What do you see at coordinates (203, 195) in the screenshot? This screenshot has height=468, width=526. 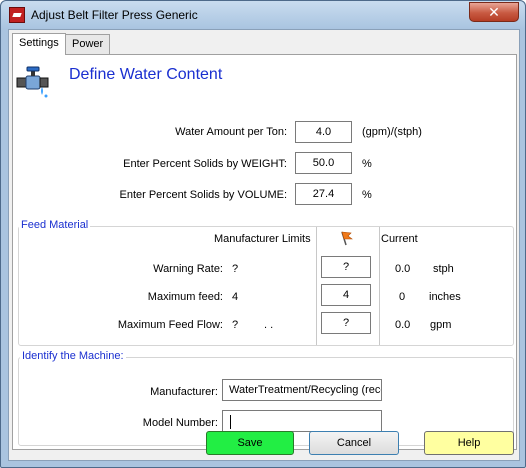 I see `percent-volume-label: Enter Percent Solids by VOLUME:` at bounding box center [203, 195].